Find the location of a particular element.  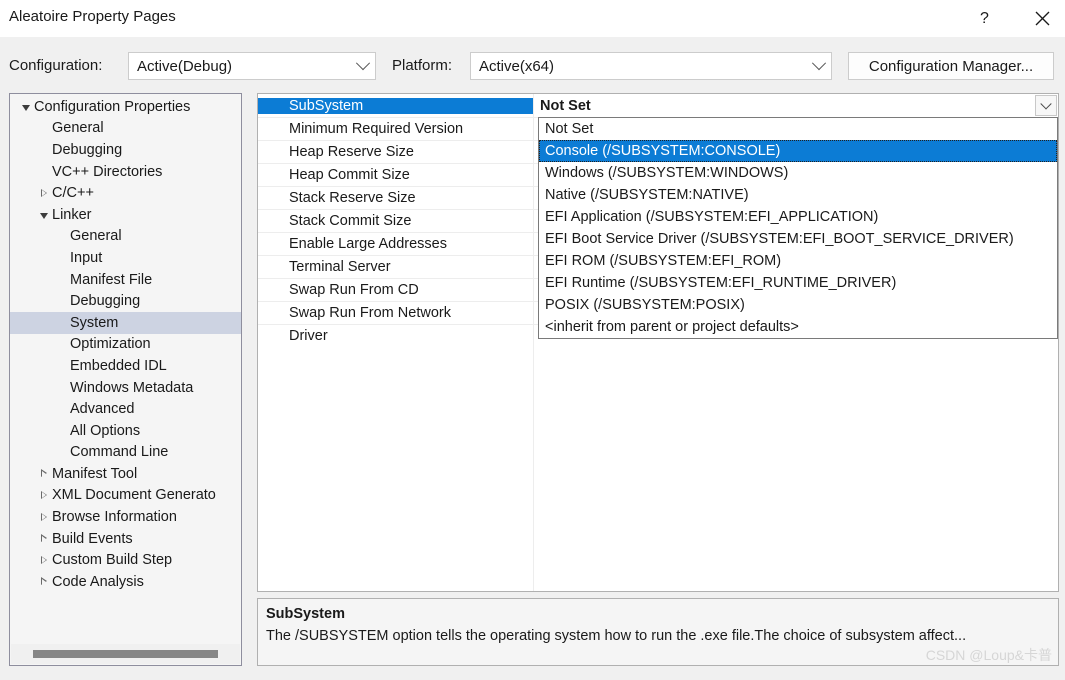

tree-item: Manifest Tool is located at coordinates (125, 474).